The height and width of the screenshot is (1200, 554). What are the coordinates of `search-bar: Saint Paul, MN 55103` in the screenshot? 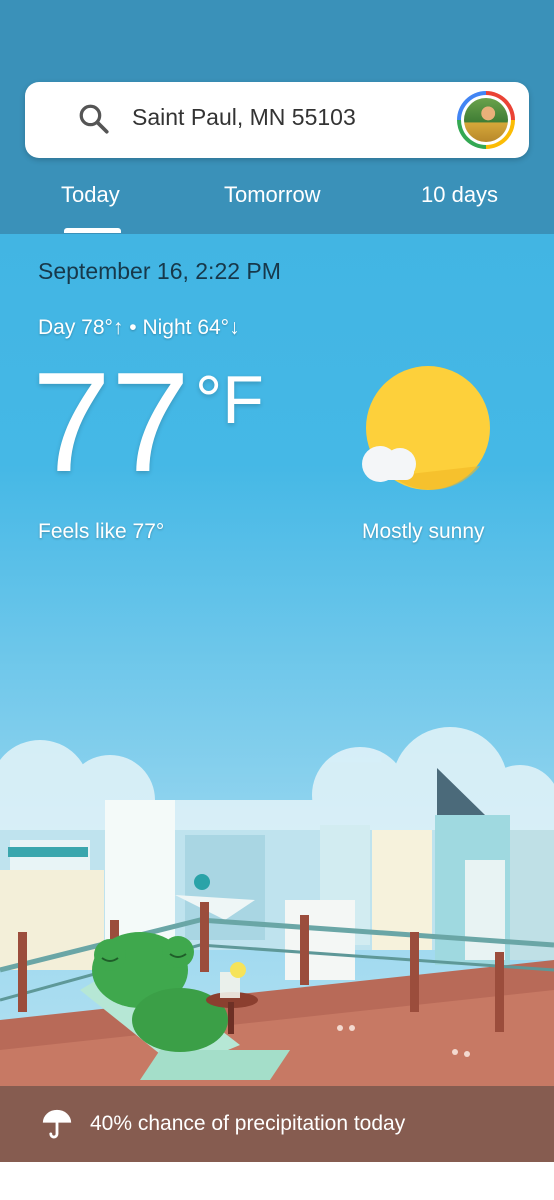 It's located at (277, 120).